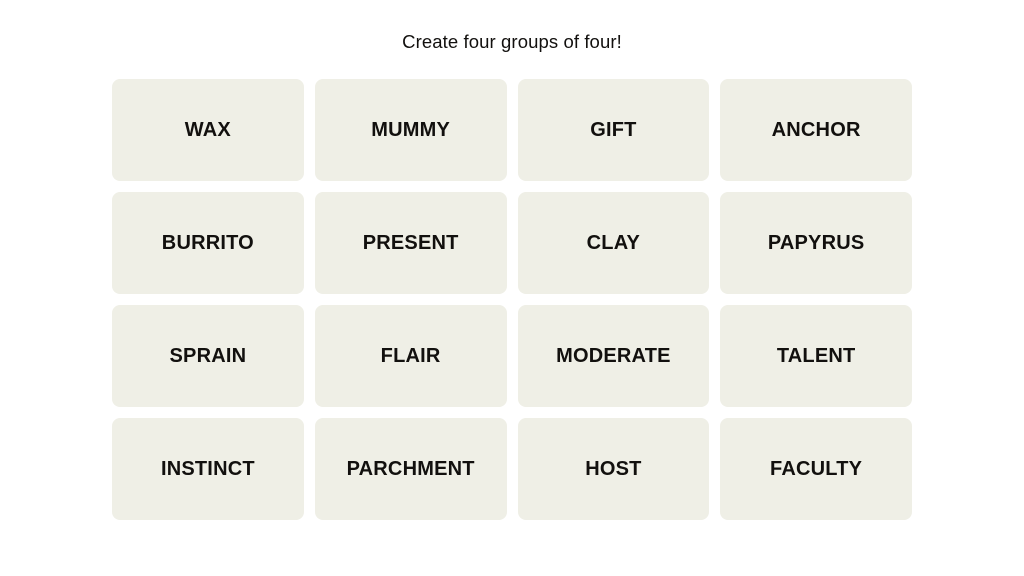  I want to click on word-tile: INSTINCT, so click(208, 468).